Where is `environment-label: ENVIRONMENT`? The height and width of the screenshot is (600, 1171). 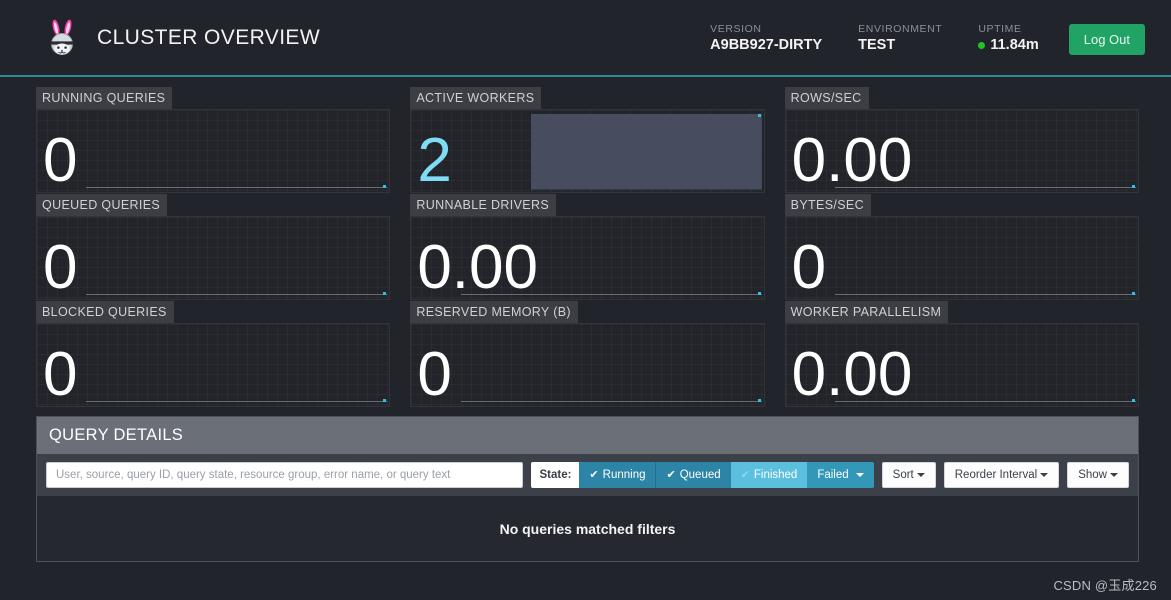
environment-label: ENVIRONMENT is located at coordinates (900, 29).